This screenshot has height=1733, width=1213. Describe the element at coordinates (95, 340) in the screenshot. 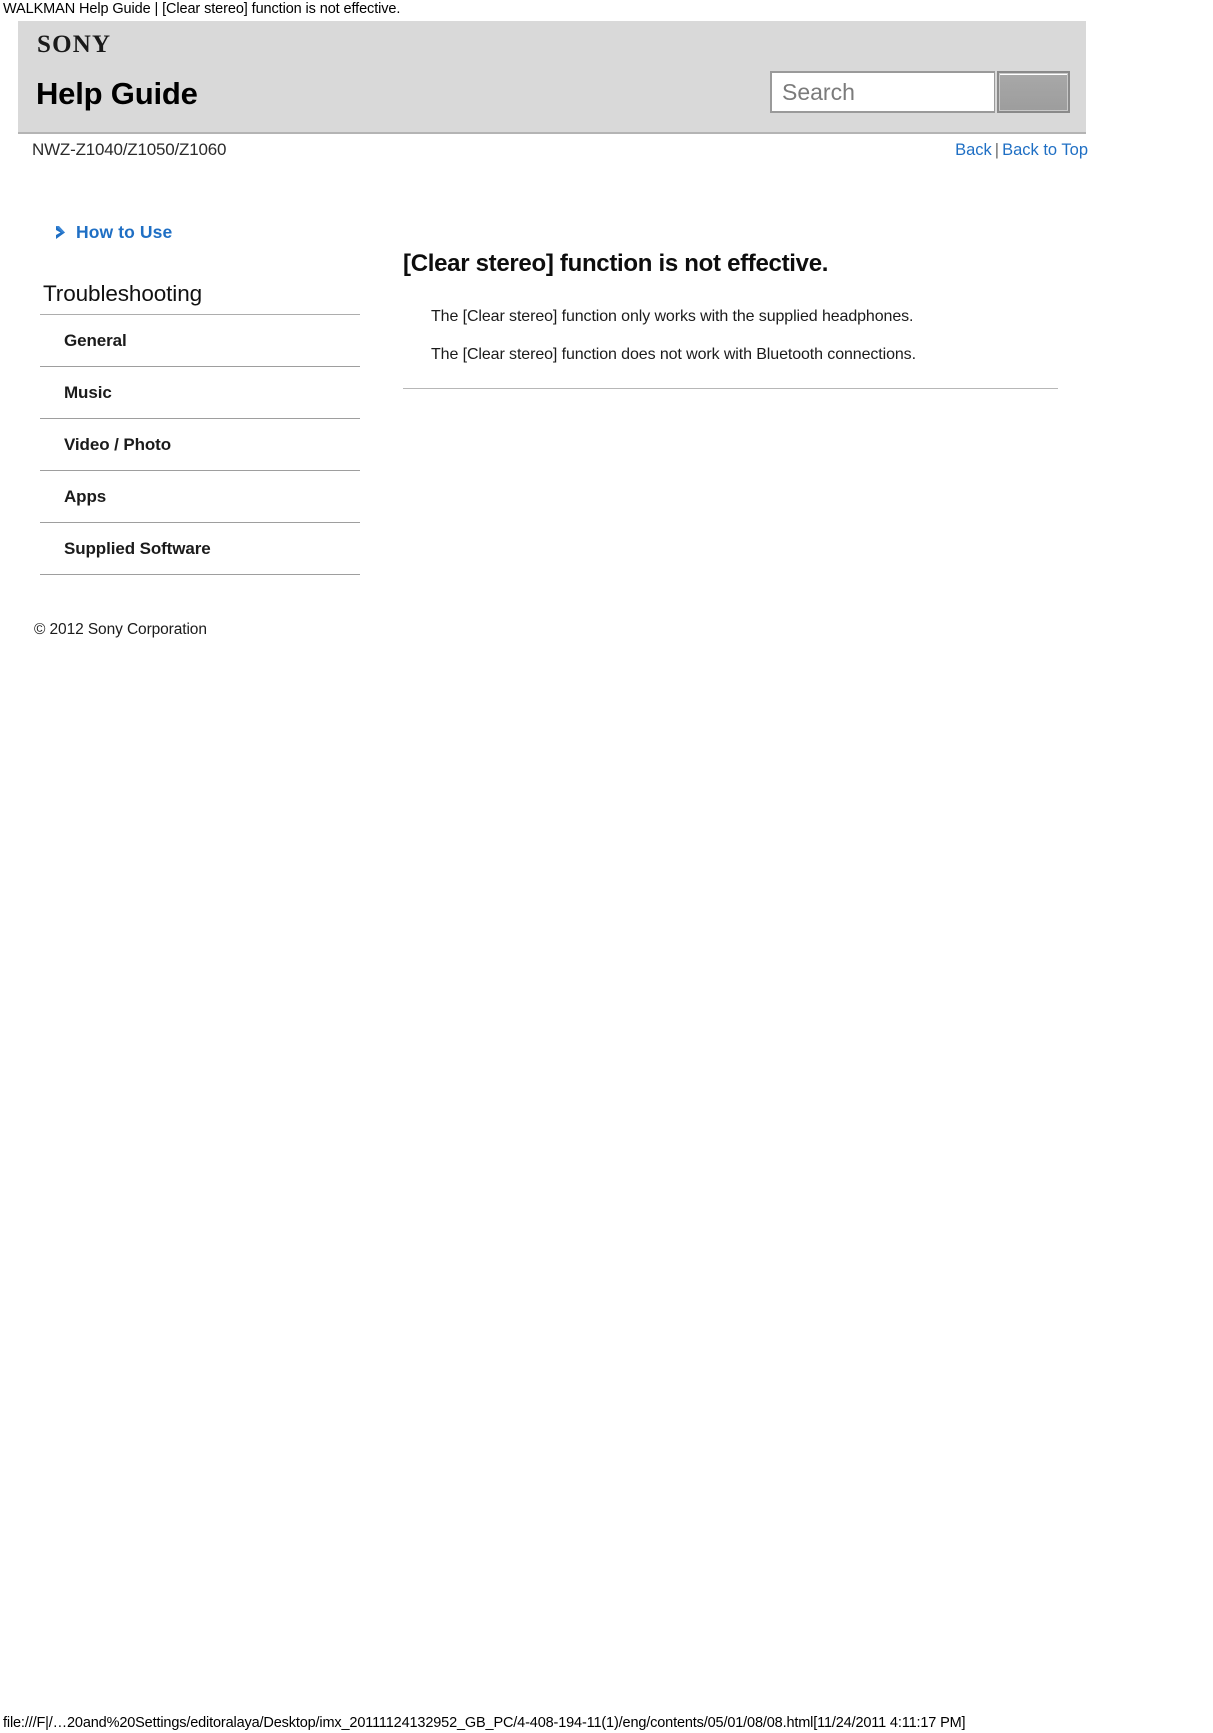

I see `sidebar-item-label: General` at that location.